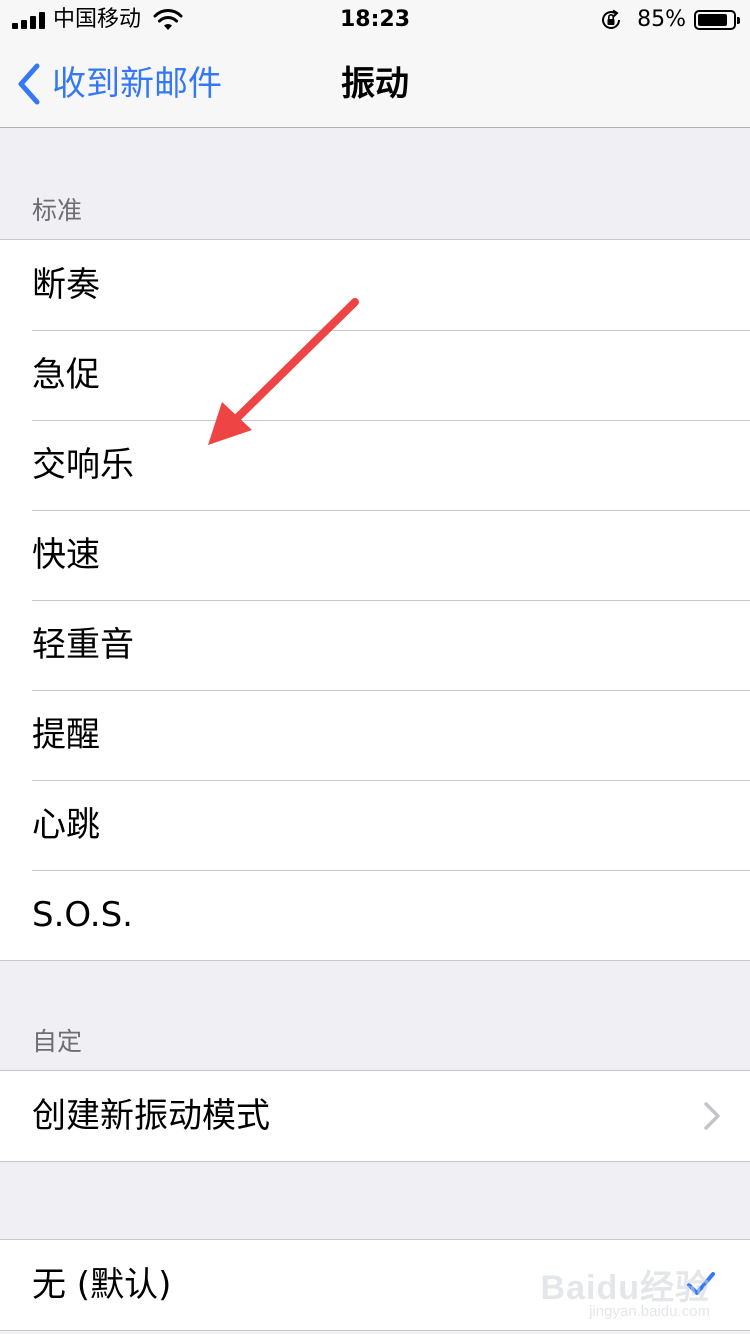  I want to click on battery-icon, so click(717, 20).